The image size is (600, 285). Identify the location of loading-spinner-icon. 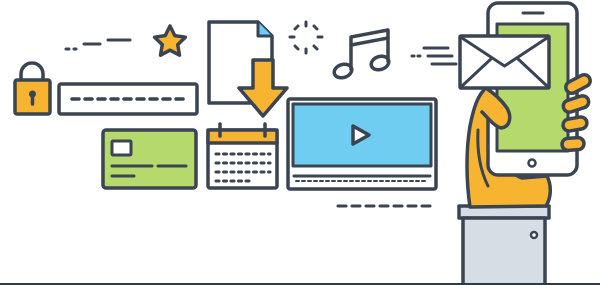
(306, 37).